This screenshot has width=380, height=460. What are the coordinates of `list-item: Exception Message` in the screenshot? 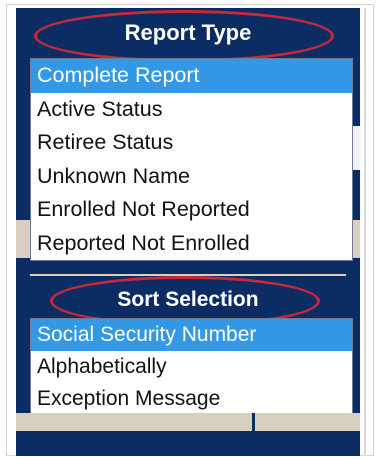 It's located at (191, 399).